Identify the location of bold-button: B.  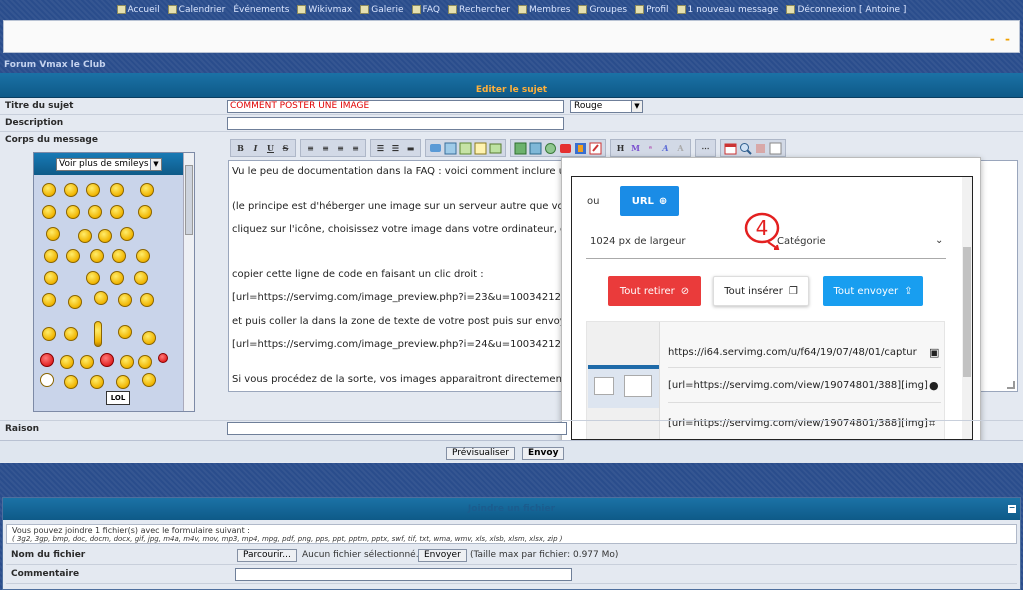
(240, 148).